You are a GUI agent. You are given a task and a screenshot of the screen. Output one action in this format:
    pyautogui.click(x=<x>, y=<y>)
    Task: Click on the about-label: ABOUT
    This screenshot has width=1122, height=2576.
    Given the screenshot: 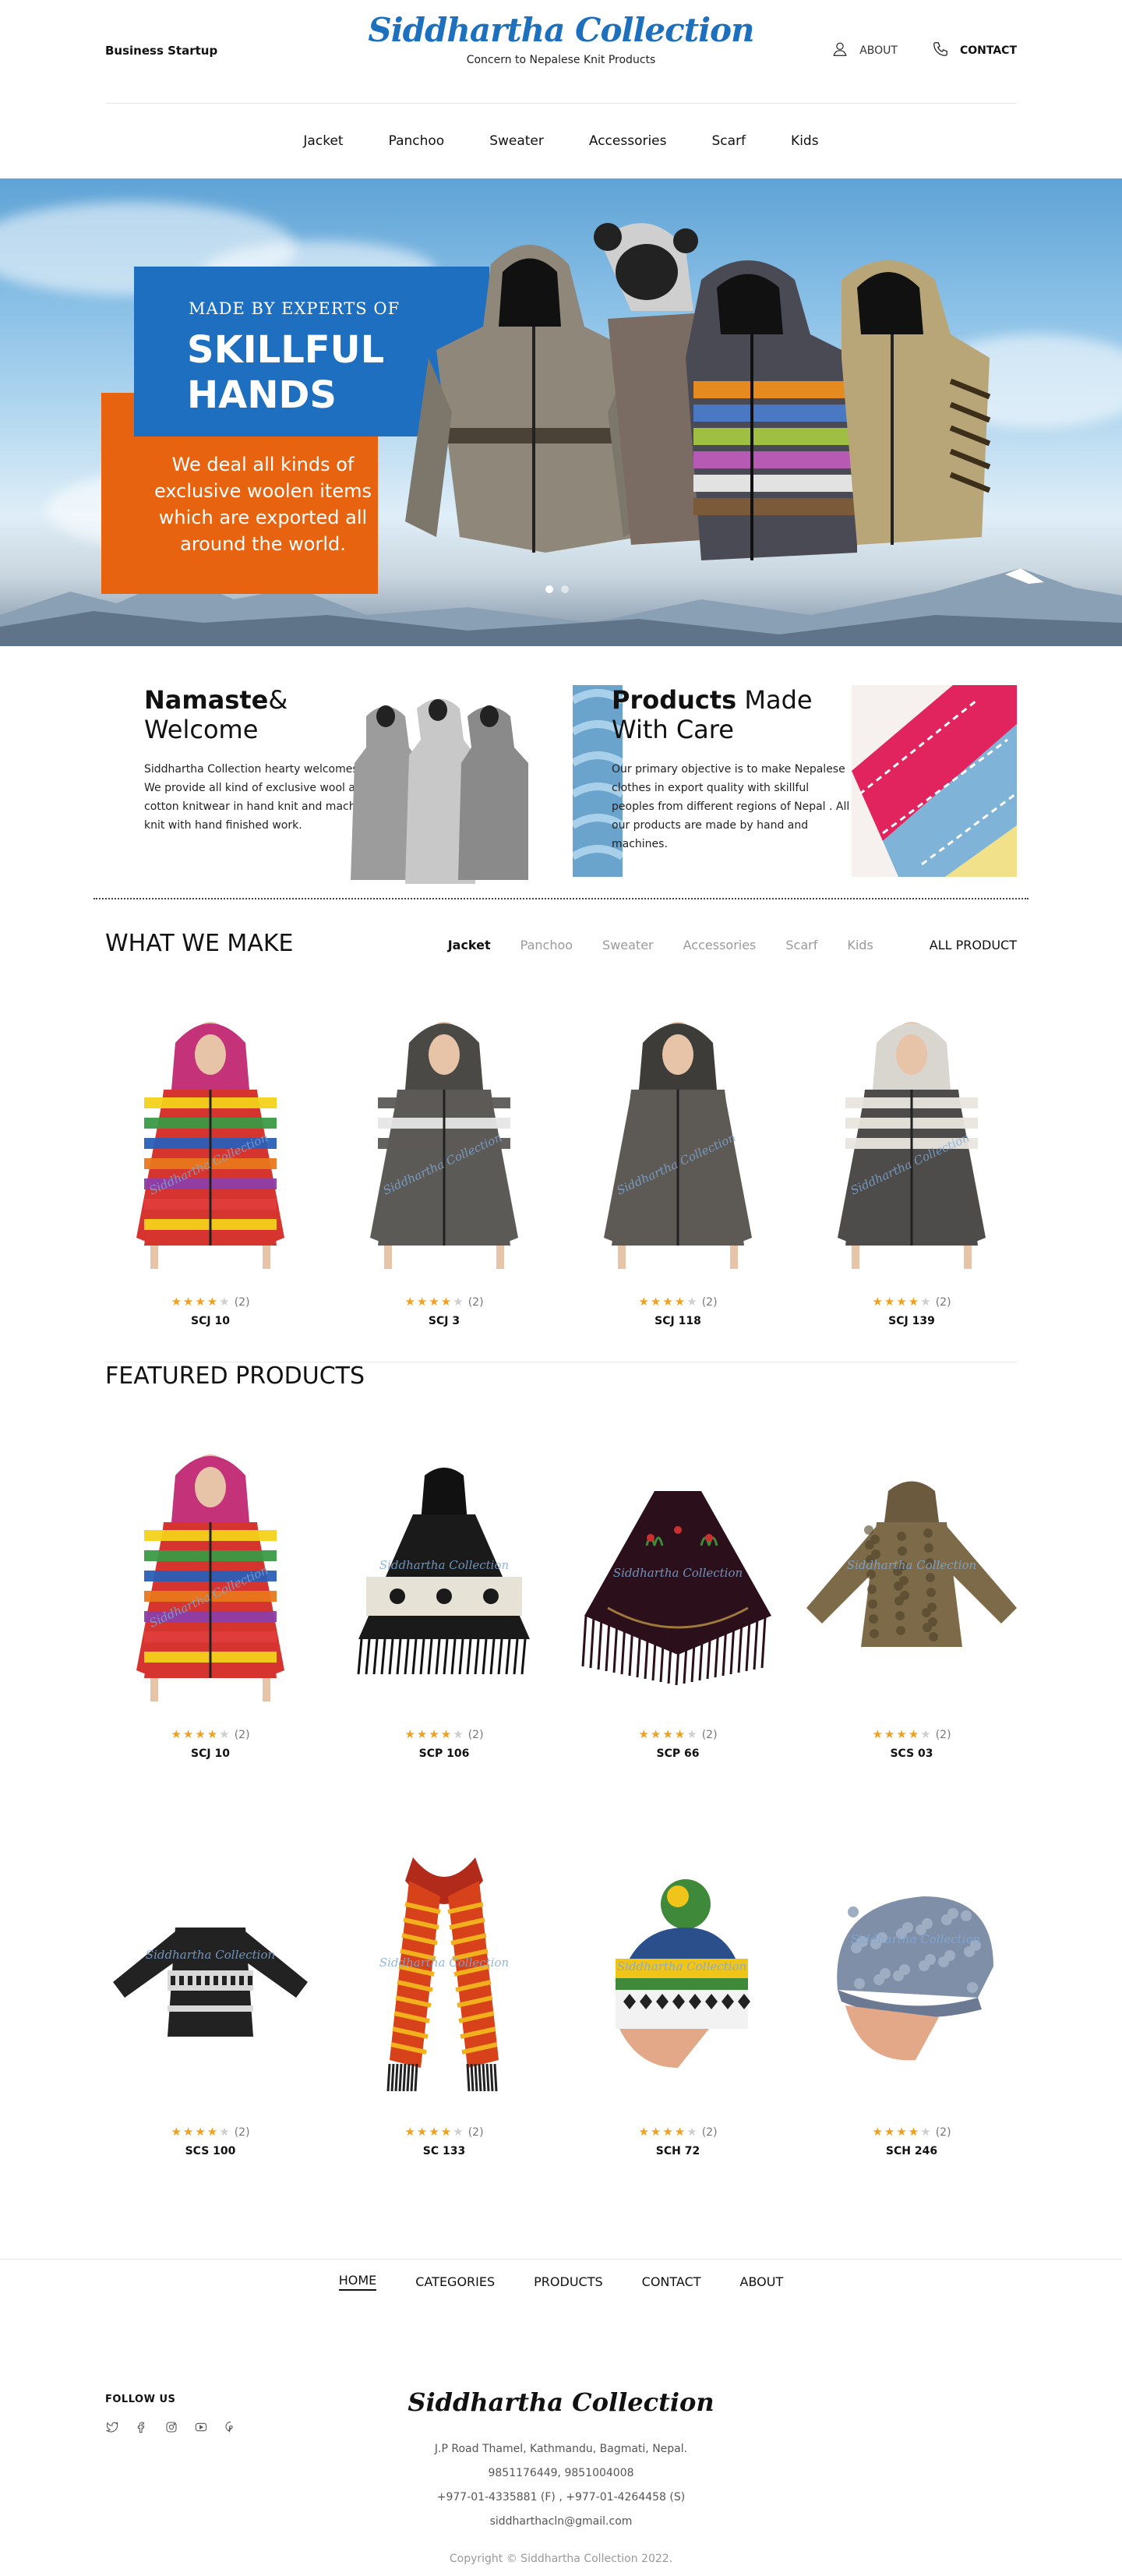 What is the action you would take?
    pyautogui.click(x=878, y=50)
    